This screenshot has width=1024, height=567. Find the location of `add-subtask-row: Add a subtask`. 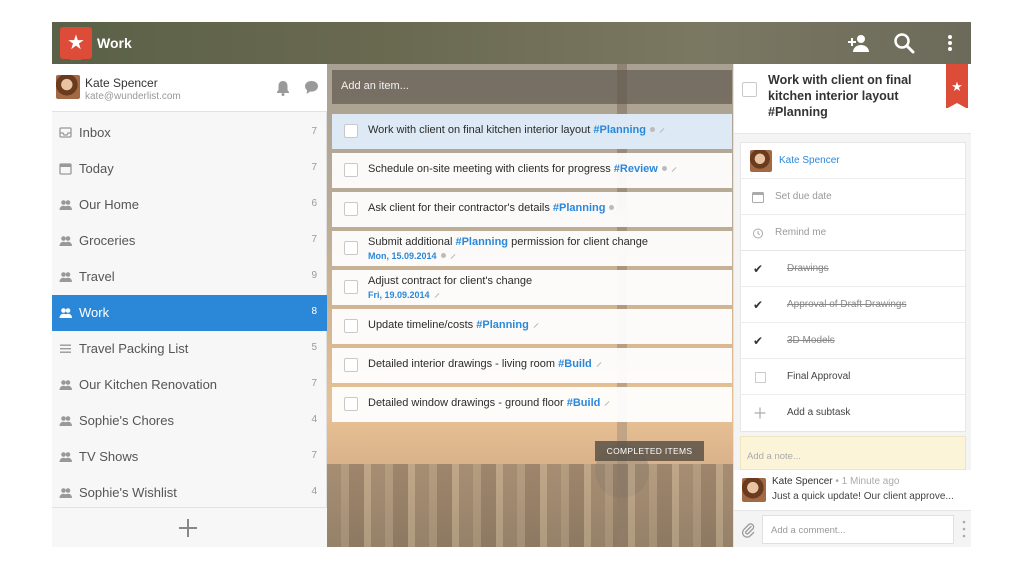

add-subtask-row: Add a subtask is located at coordinates (853, 413).